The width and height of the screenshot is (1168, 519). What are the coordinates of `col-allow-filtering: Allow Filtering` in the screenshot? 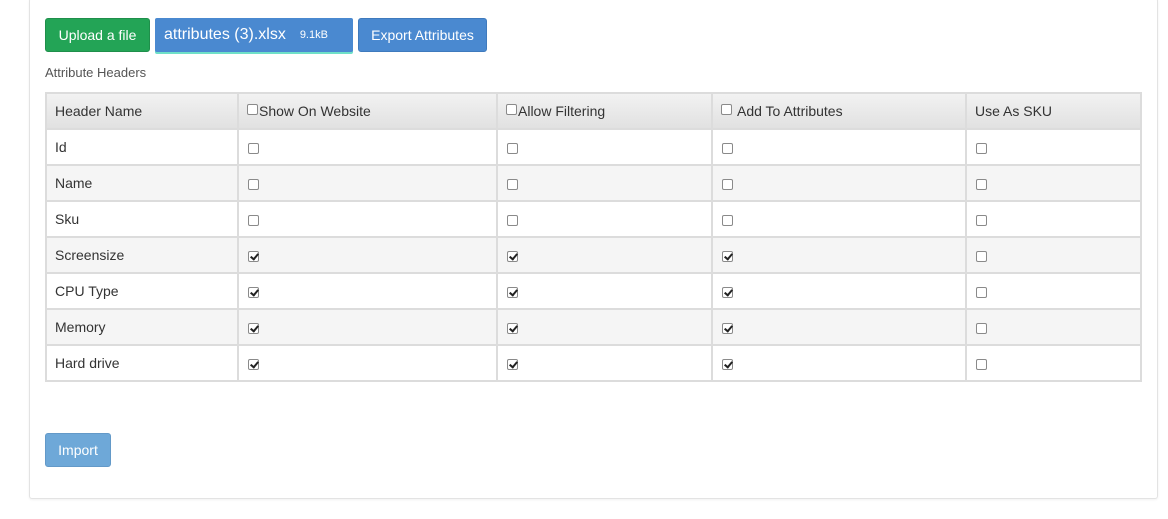 It's located at (604, 111).